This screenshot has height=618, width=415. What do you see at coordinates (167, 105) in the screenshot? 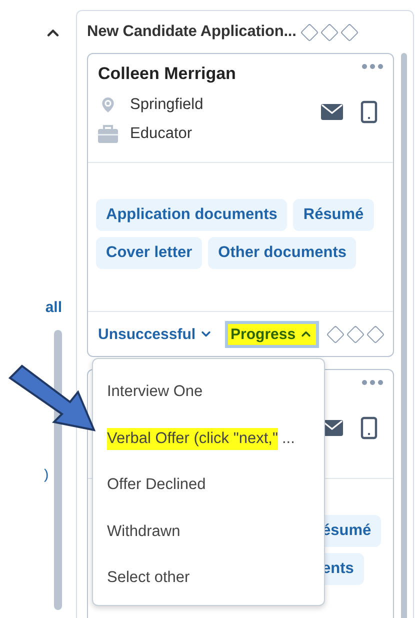
I see `candidate-location: Springfield` at bounding box center [167, 105].